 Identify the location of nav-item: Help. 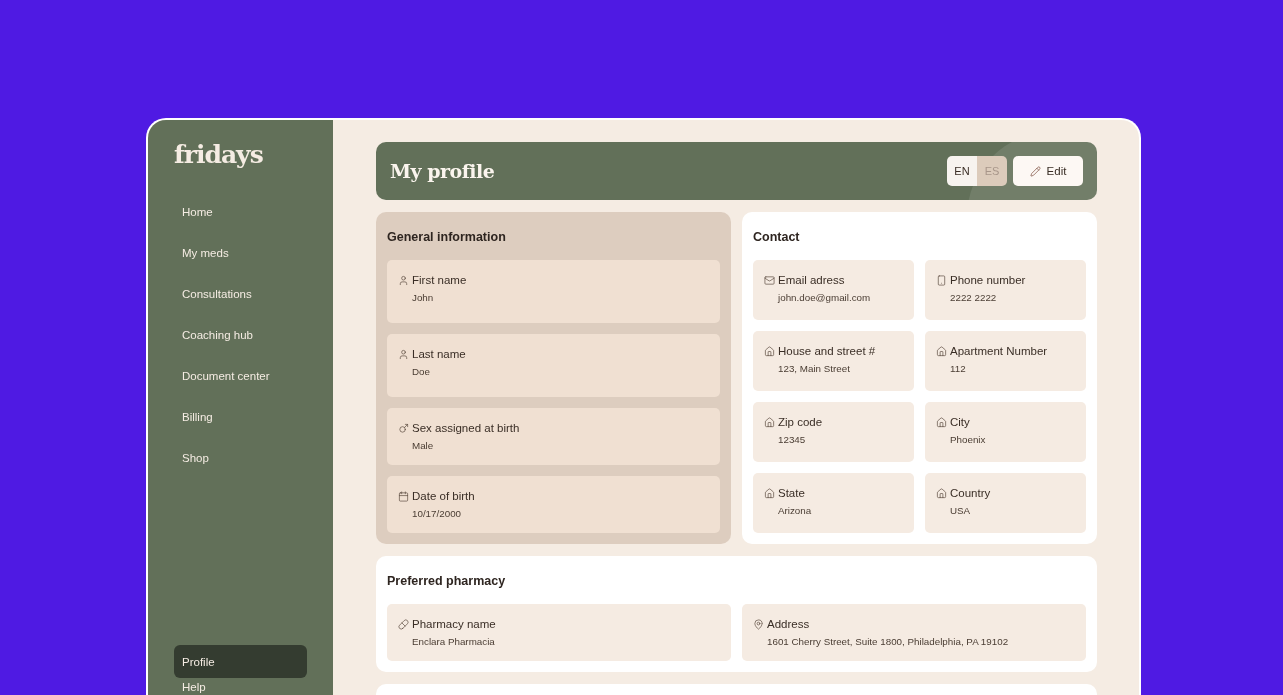
(240, 686).